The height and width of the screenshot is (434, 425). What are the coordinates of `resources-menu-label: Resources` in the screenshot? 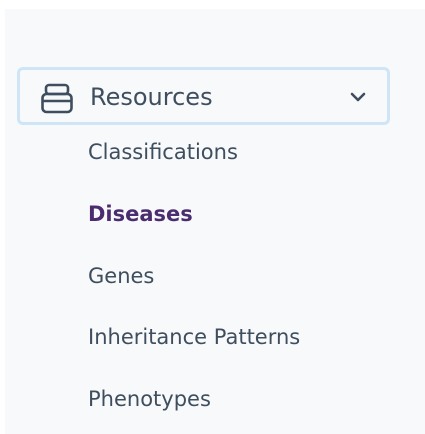 It's located at (151, 97).